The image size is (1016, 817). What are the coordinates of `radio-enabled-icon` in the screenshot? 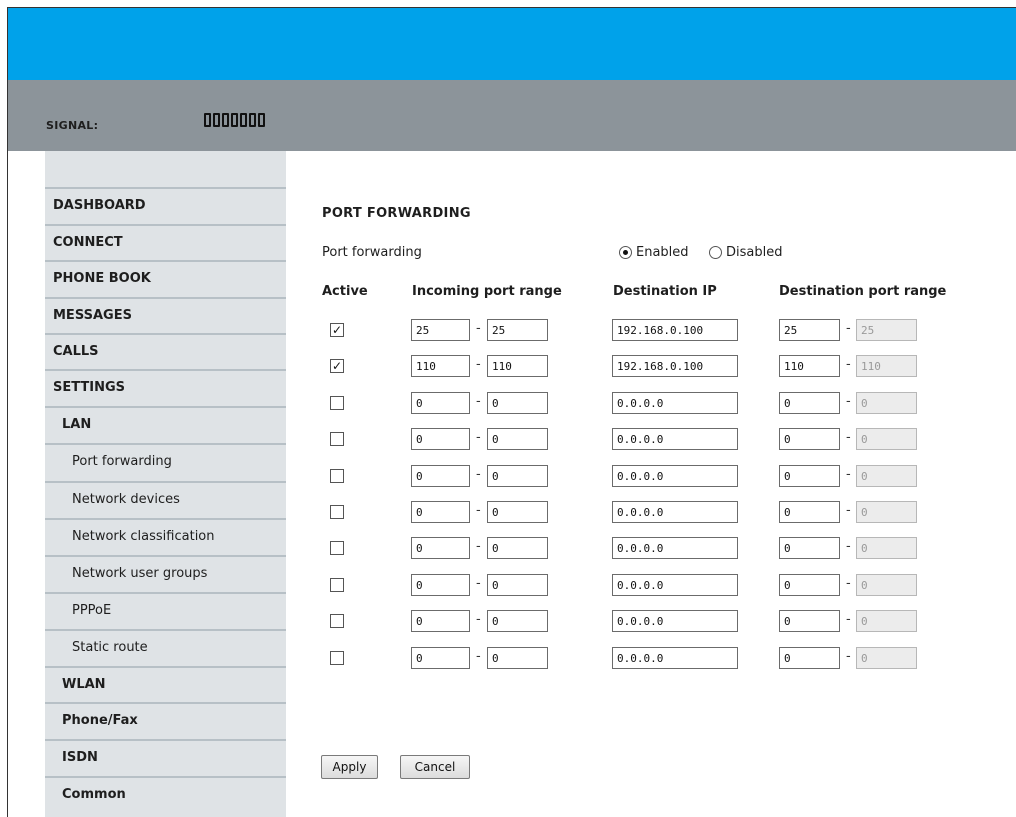 It's located at (625, 252).